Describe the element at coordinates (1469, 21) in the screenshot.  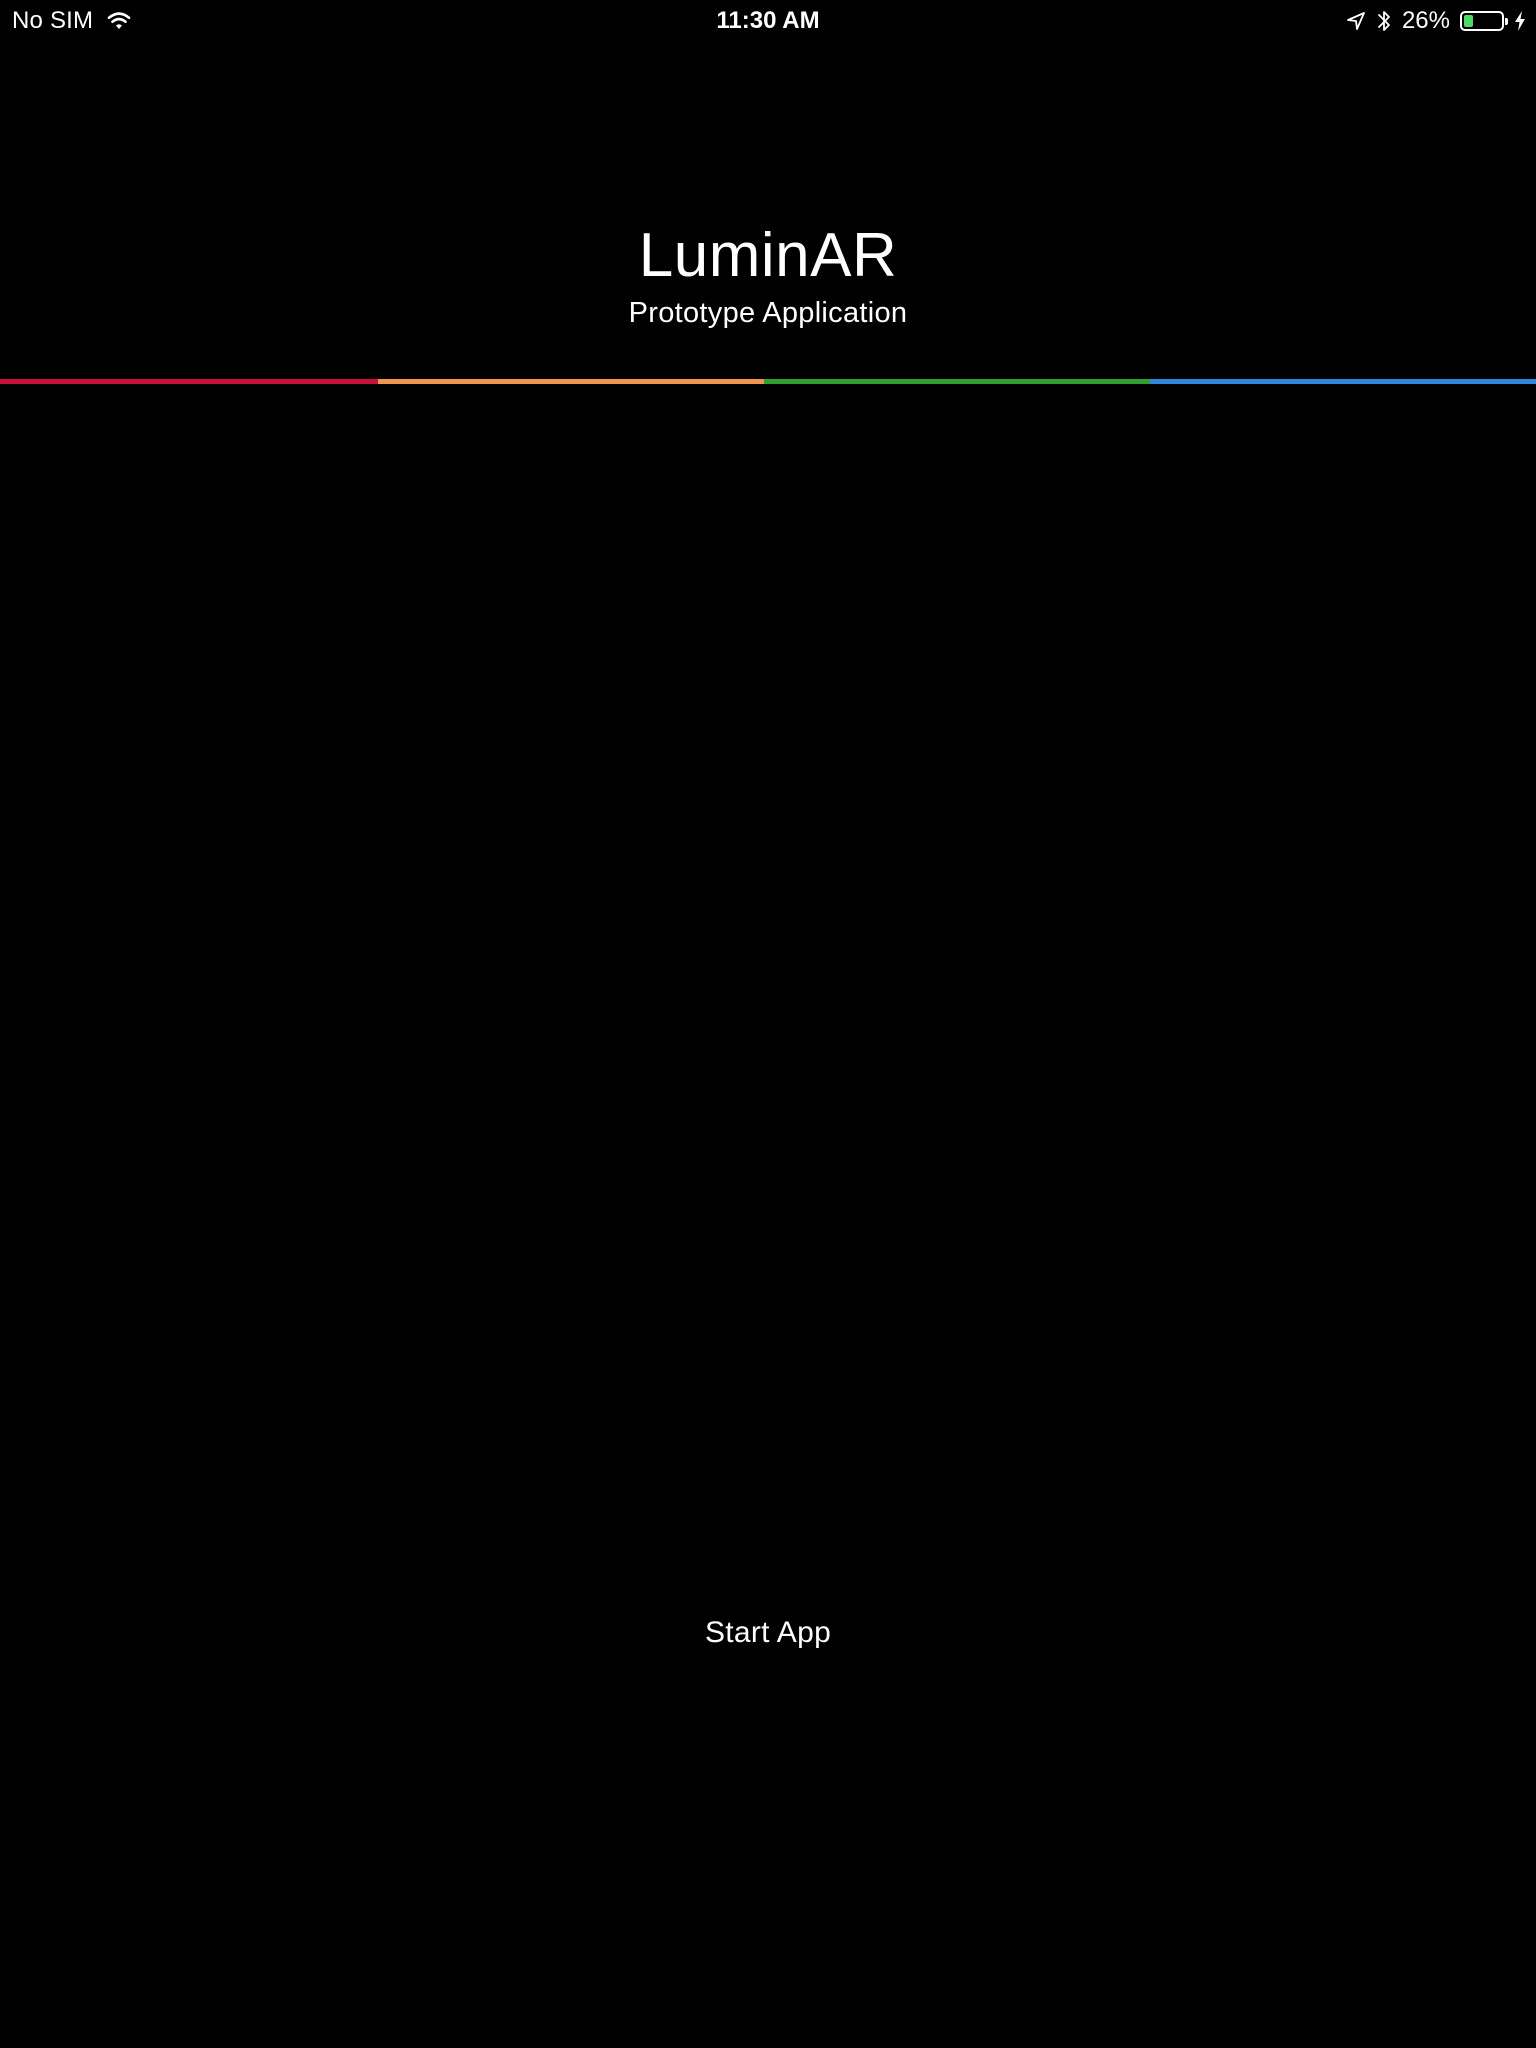
I see `battery-fill` at that location.